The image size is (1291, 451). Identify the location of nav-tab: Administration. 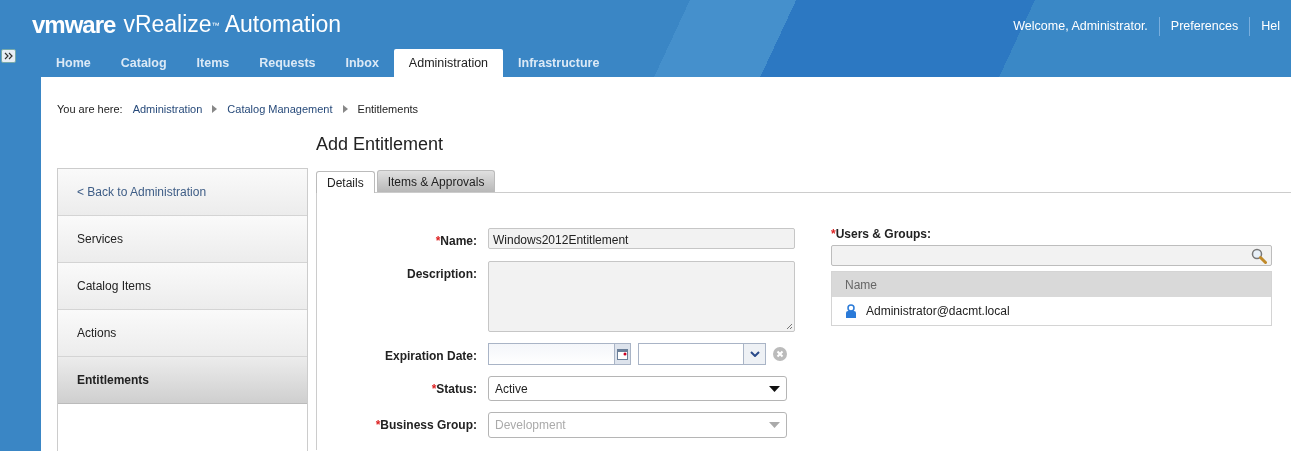
(448, 63).